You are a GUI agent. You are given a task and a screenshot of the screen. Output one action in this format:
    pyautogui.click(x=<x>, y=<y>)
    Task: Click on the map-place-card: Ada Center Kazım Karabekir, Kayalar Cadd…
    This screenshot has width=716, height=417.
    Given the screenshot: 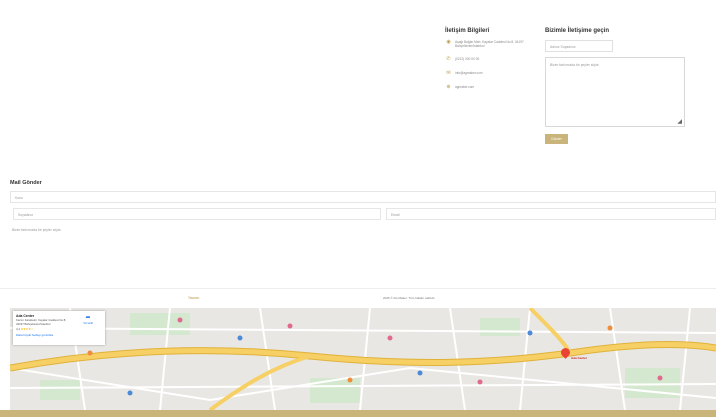 What is the action you would take?
    pyautogui.click(x=59, y=328)
    